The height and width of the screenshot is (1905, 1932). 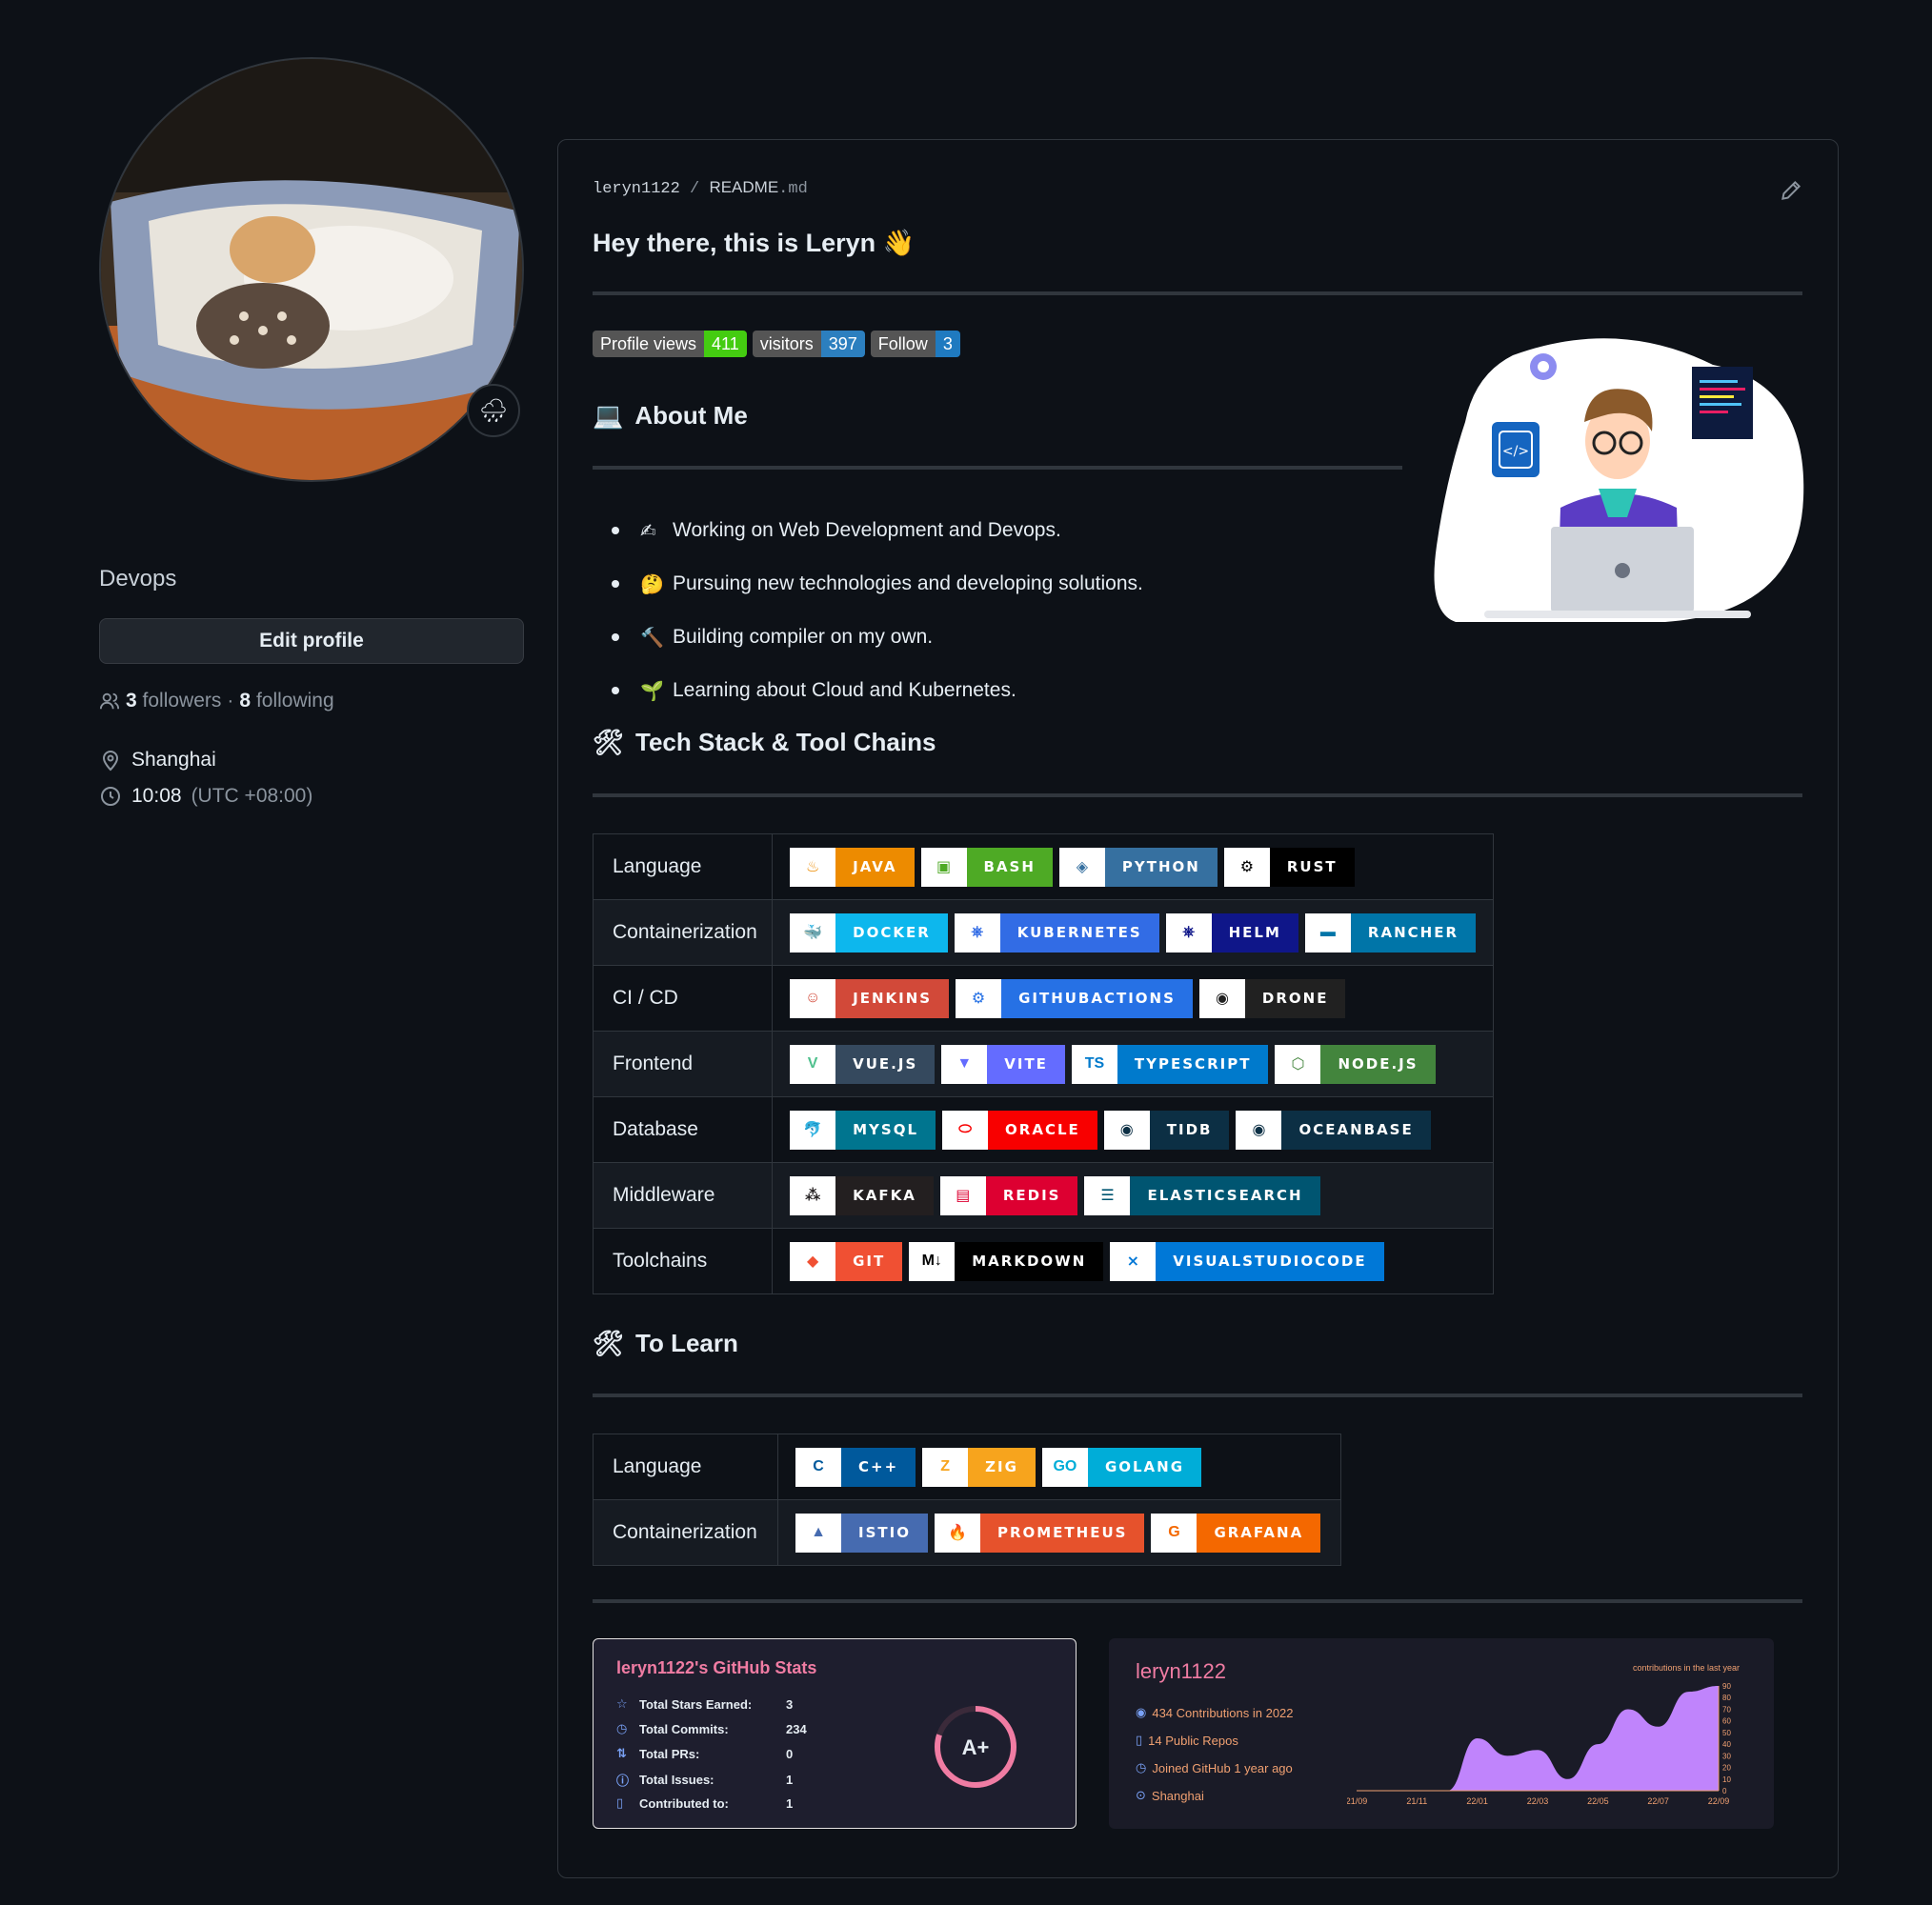 What do you see at coordinates (311, 641) in the screenshot?
I see `edit-profile-button: Edit profile` at bounding box center [311, 641].